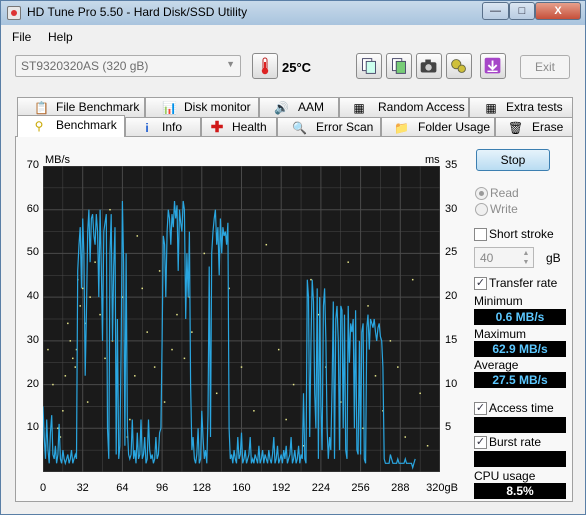  I want to click on extra-tests-icon: ▦, so click(491, 108).